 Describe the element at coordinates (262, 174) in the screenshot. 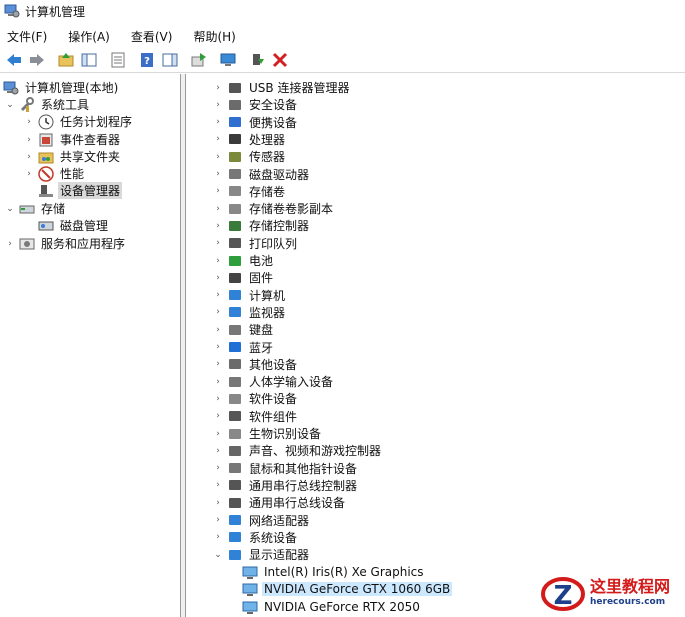

I see `device-category-item: › 磁盘驱动器` at that location.